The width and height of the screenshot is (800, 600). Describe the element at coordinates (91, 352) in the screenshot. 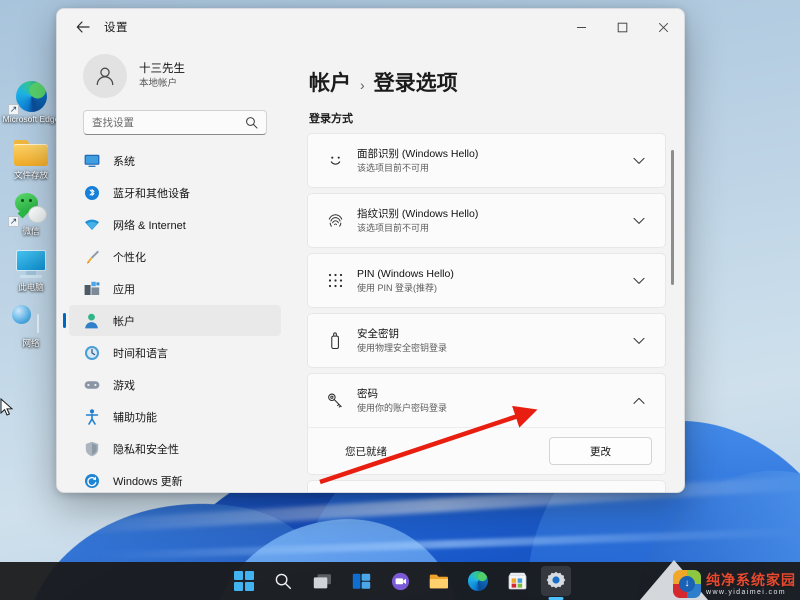

I see `time-language-clock-icon` at that location.